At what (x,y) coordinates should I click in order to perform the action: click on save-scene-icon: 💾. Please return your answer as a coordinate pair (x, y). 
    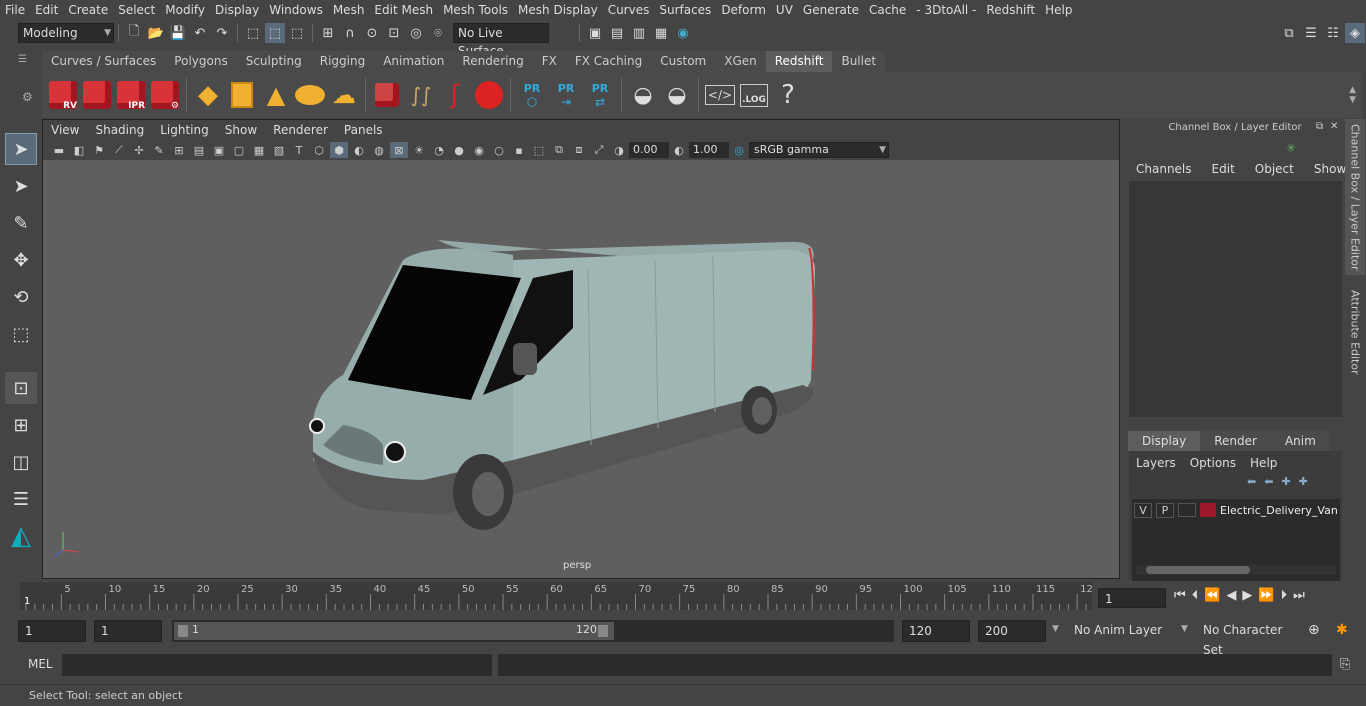
    Looking at the image, I should click on (178, 33).